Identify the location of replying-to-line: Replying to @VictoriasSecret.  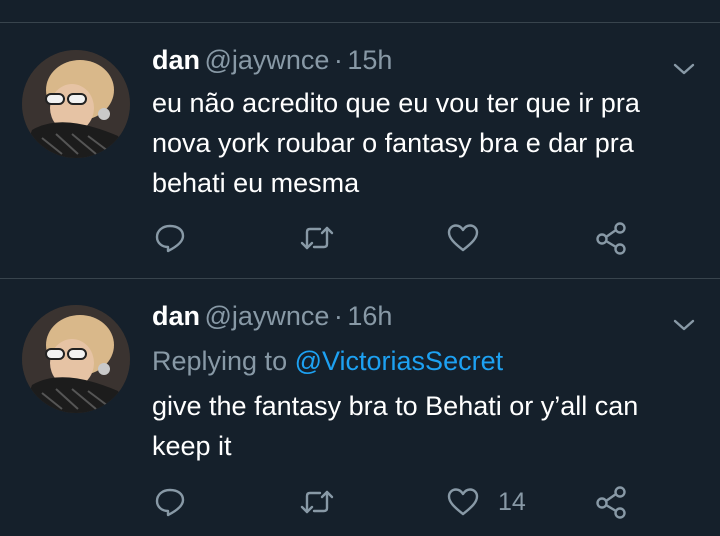
(327, 361).